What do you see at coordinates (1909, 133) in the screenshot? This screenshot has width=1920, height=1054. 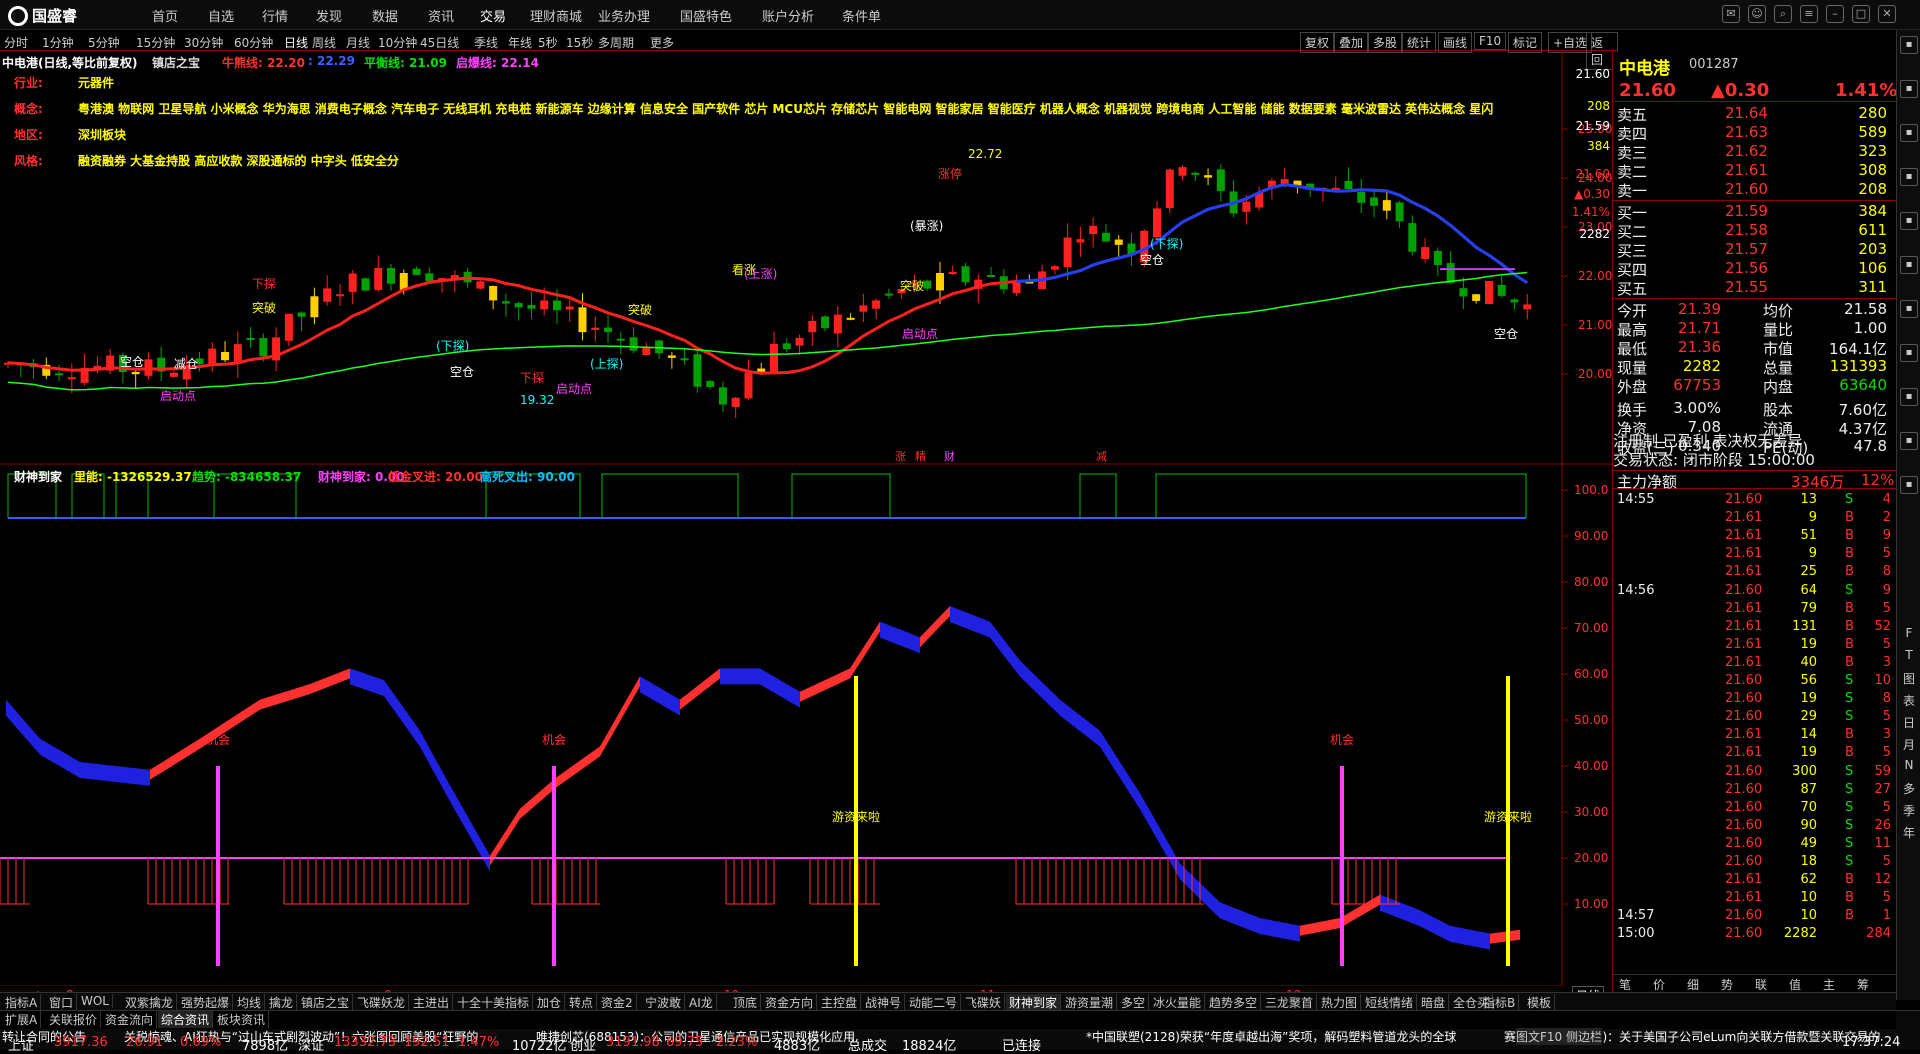 I see `grid-icon: ▪` at bounding box center [1909, 133].